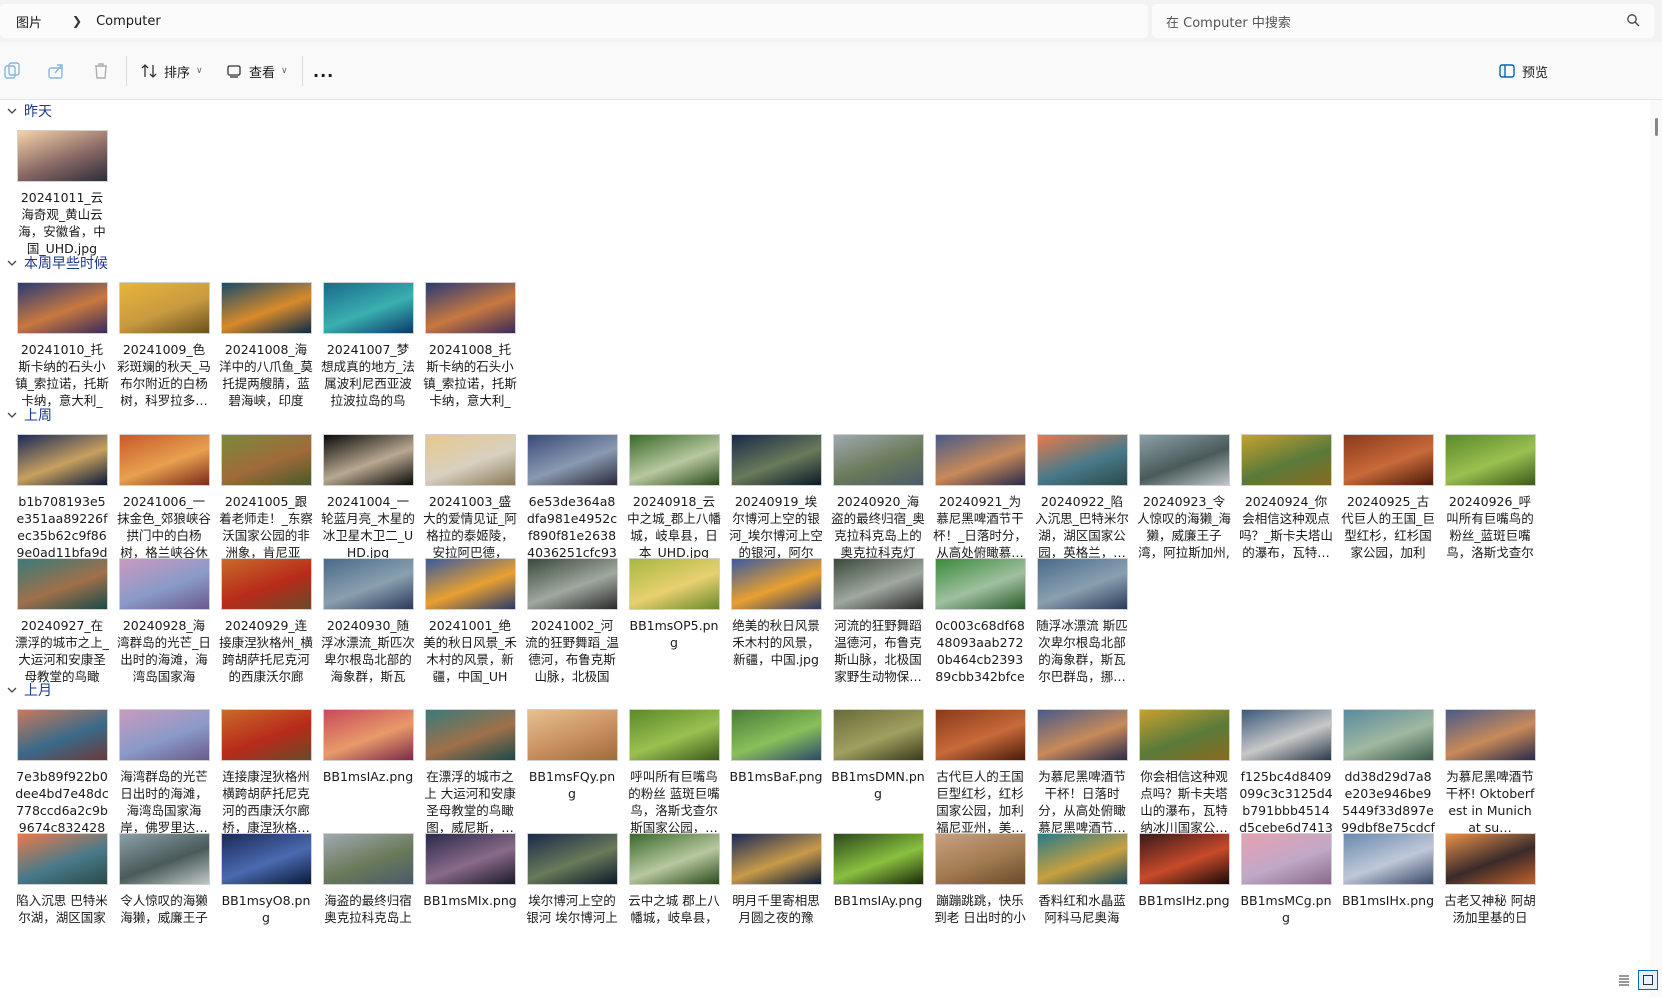  Describe the element at coordinates (56, 71) in the screenshot. I see `share-icon` at that location.